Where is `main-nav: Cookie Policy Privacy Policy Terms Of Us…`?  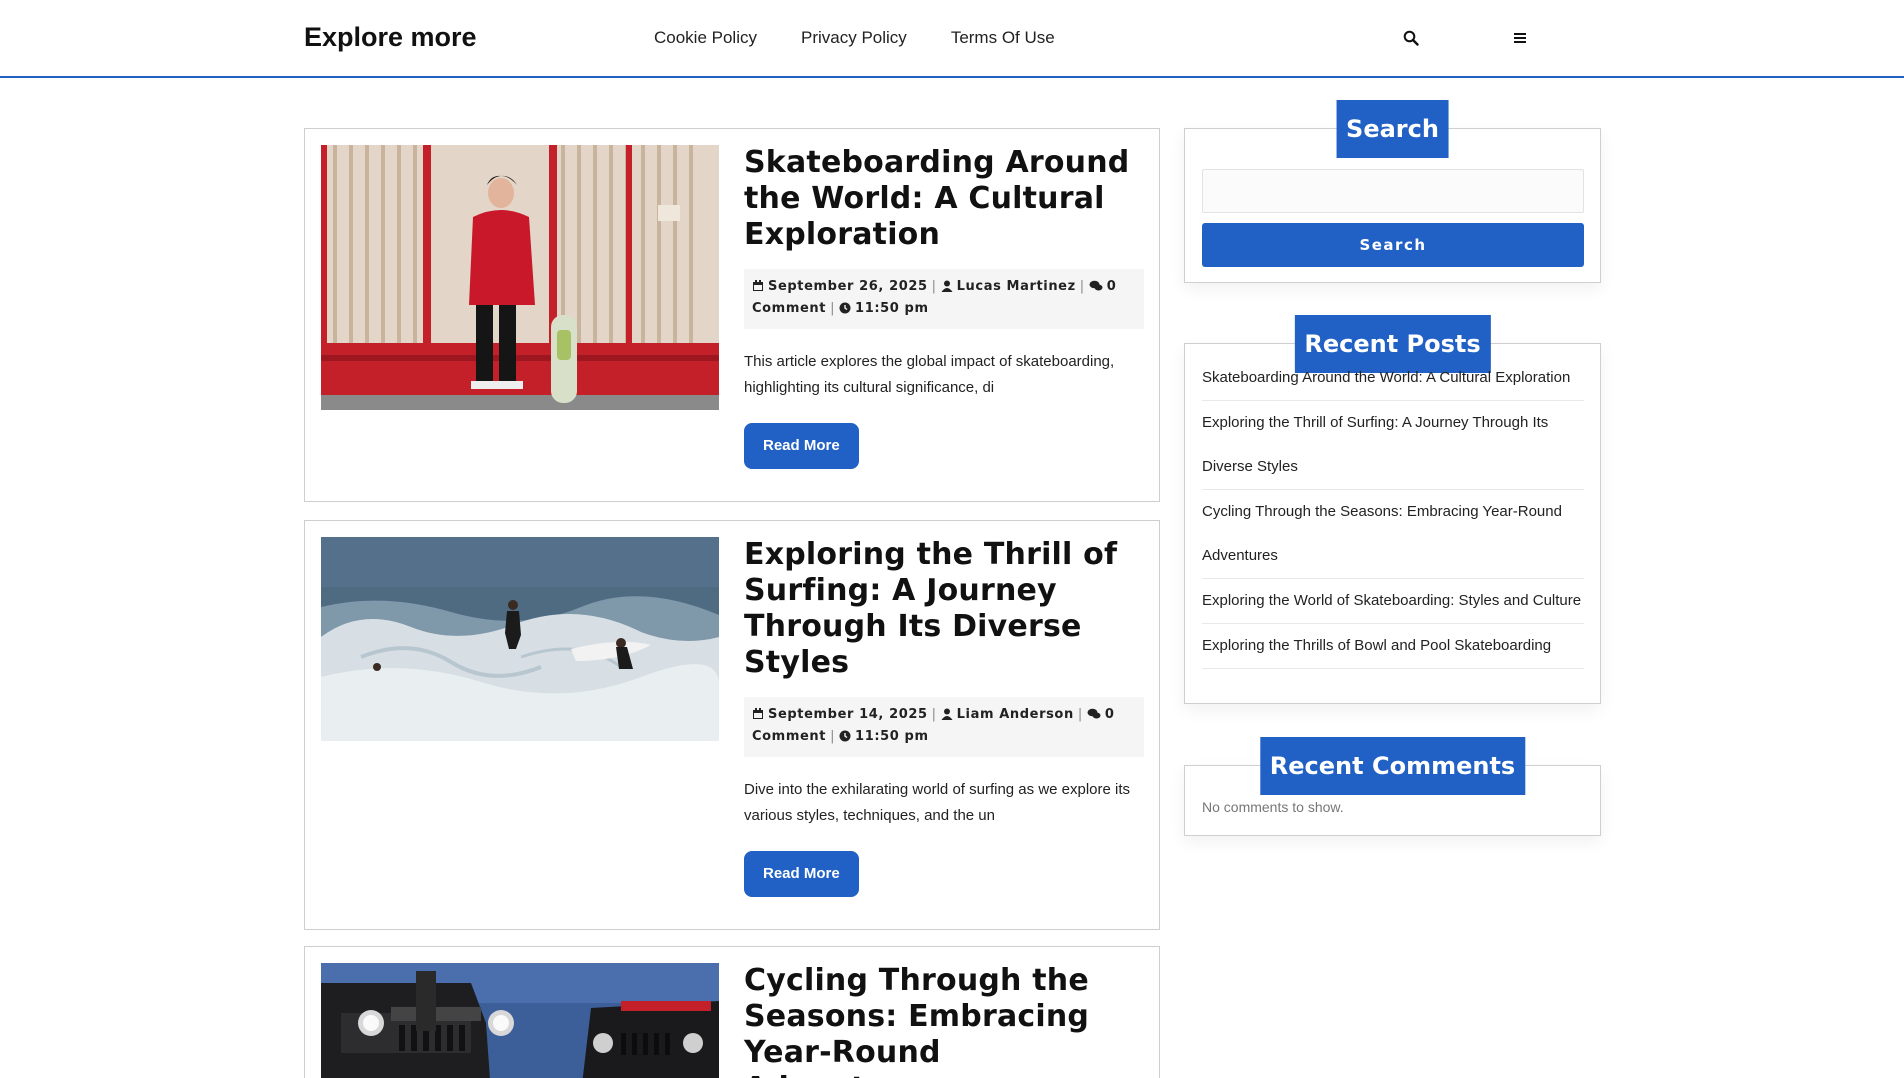
main-nav: Cookie Policy Privacy Policy Terms Of Us… is located at coordinates (854, 38).